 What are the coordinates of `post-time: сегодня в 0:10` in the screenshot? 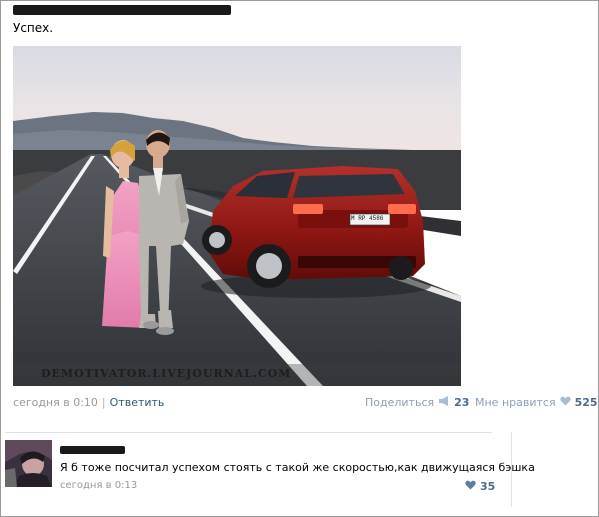 It's located at (55, 402).